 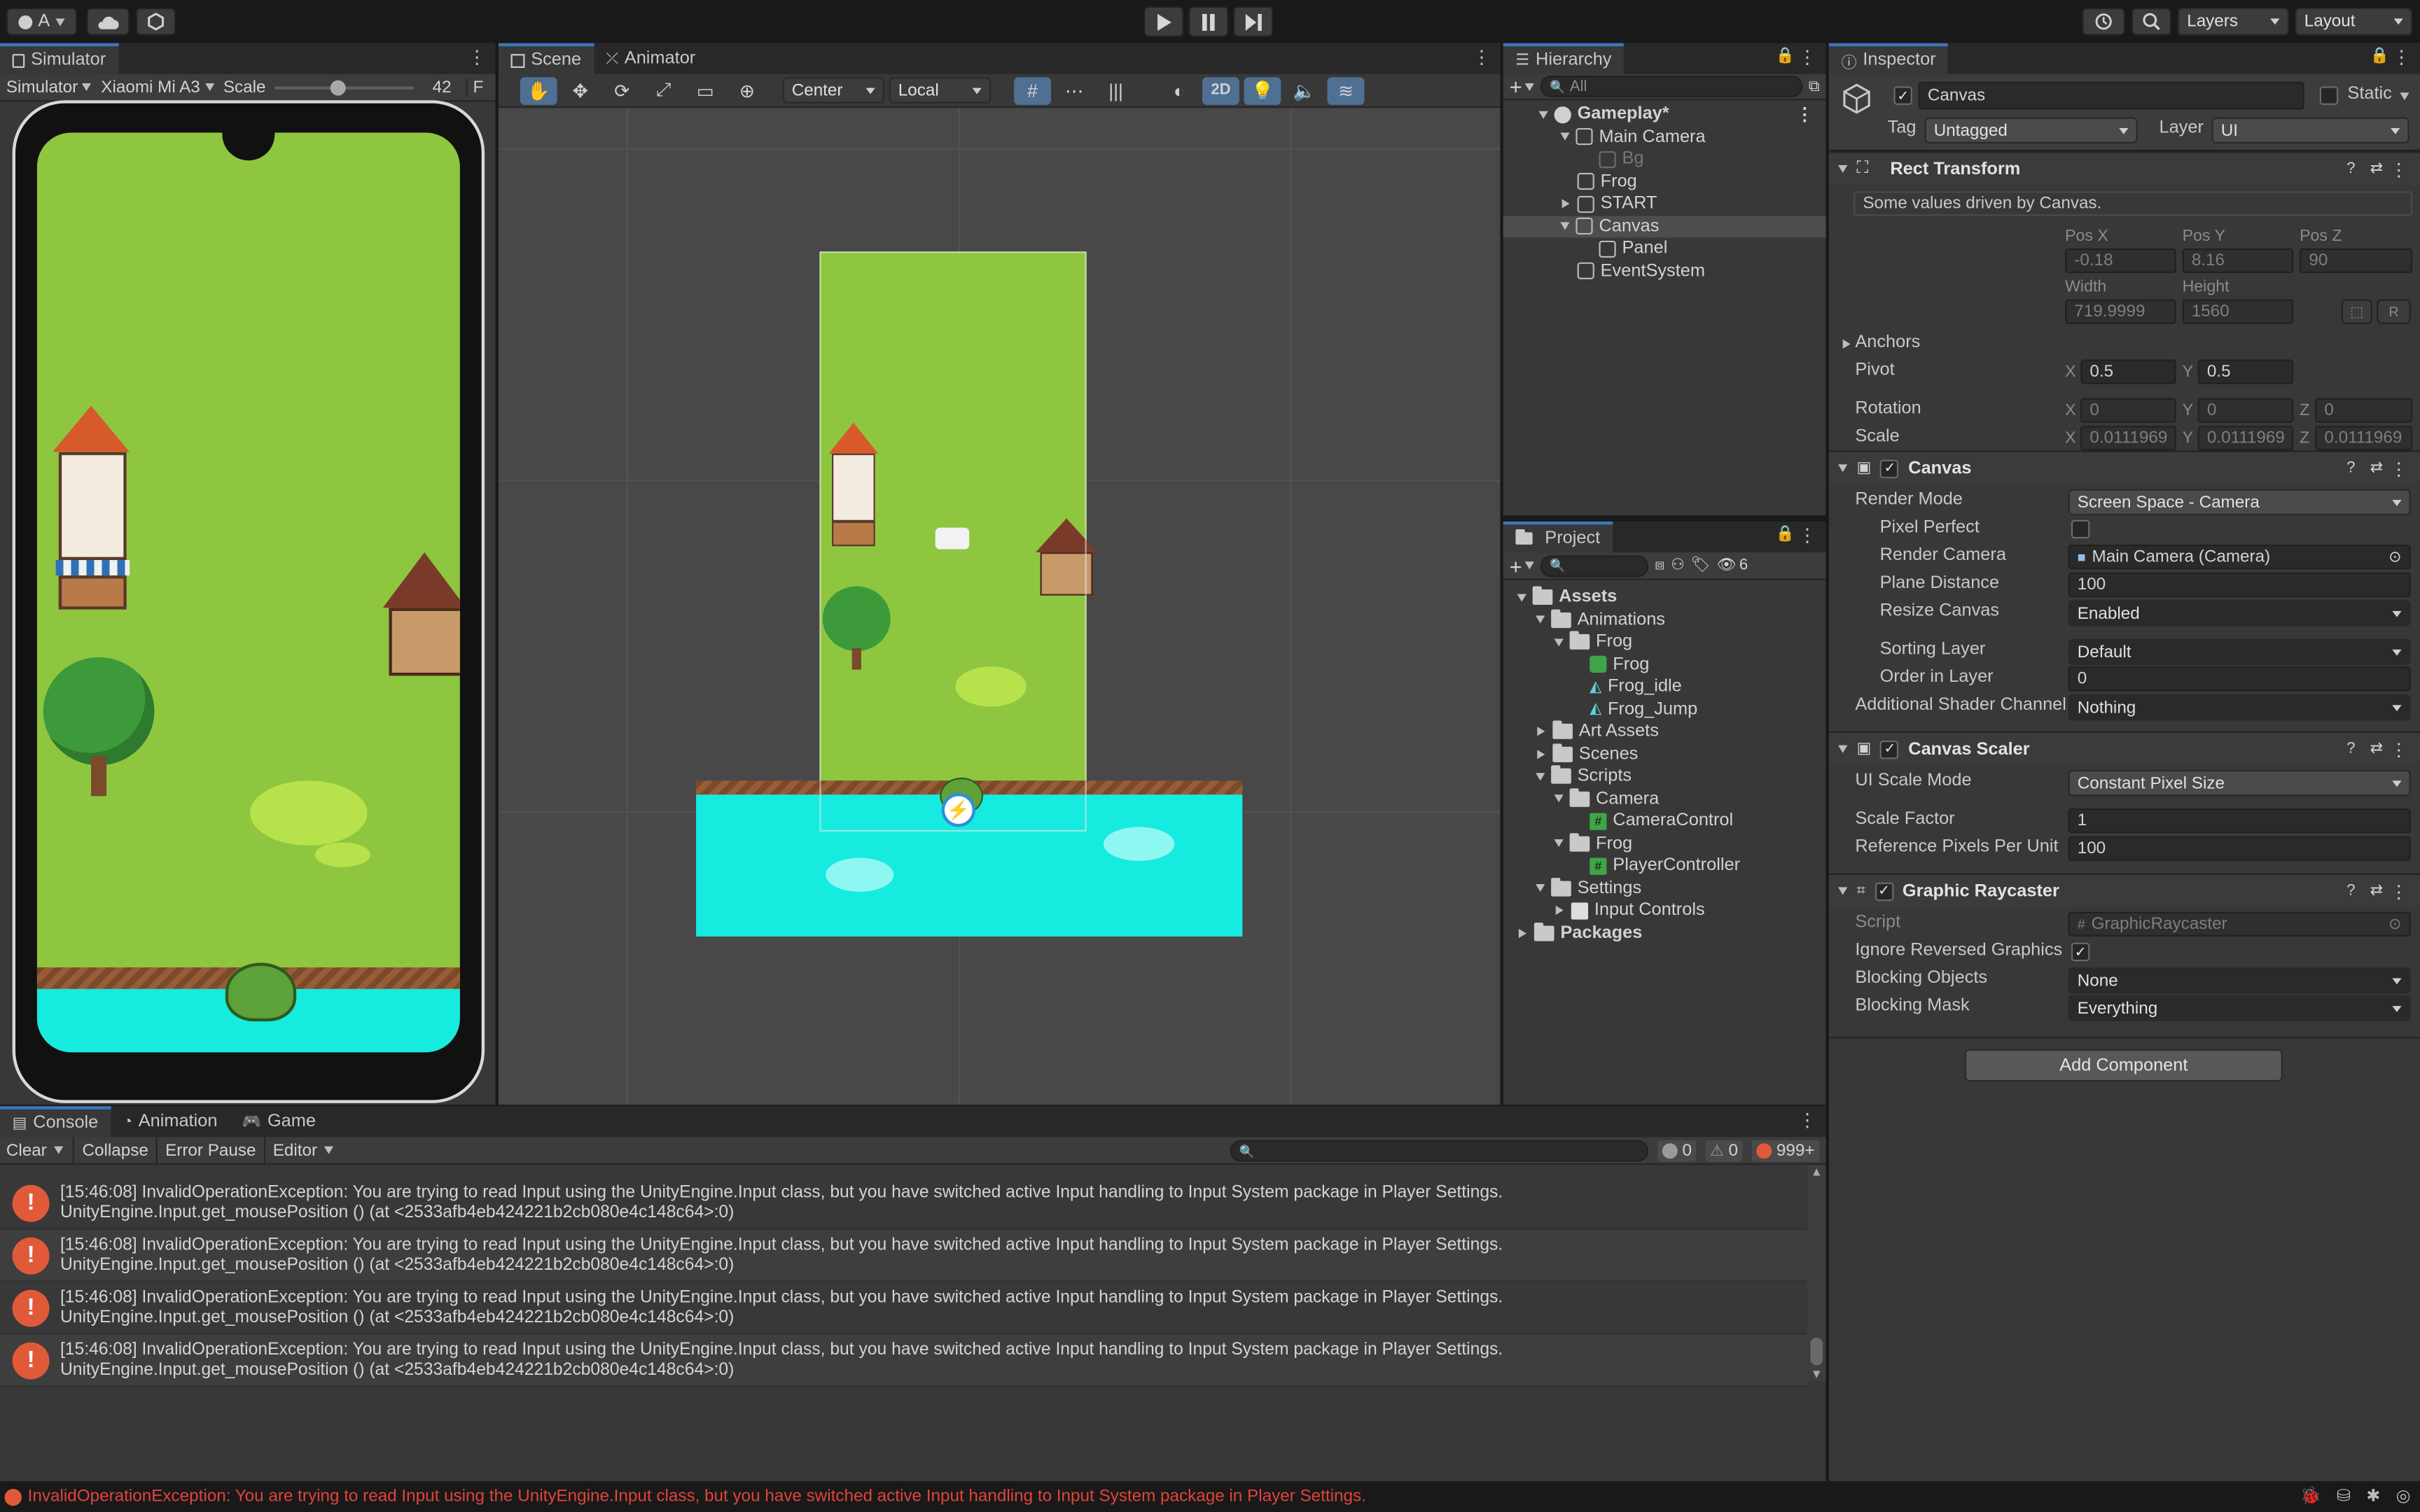 I want to click on scale-slider-thumb, so click(x=338, y=87).